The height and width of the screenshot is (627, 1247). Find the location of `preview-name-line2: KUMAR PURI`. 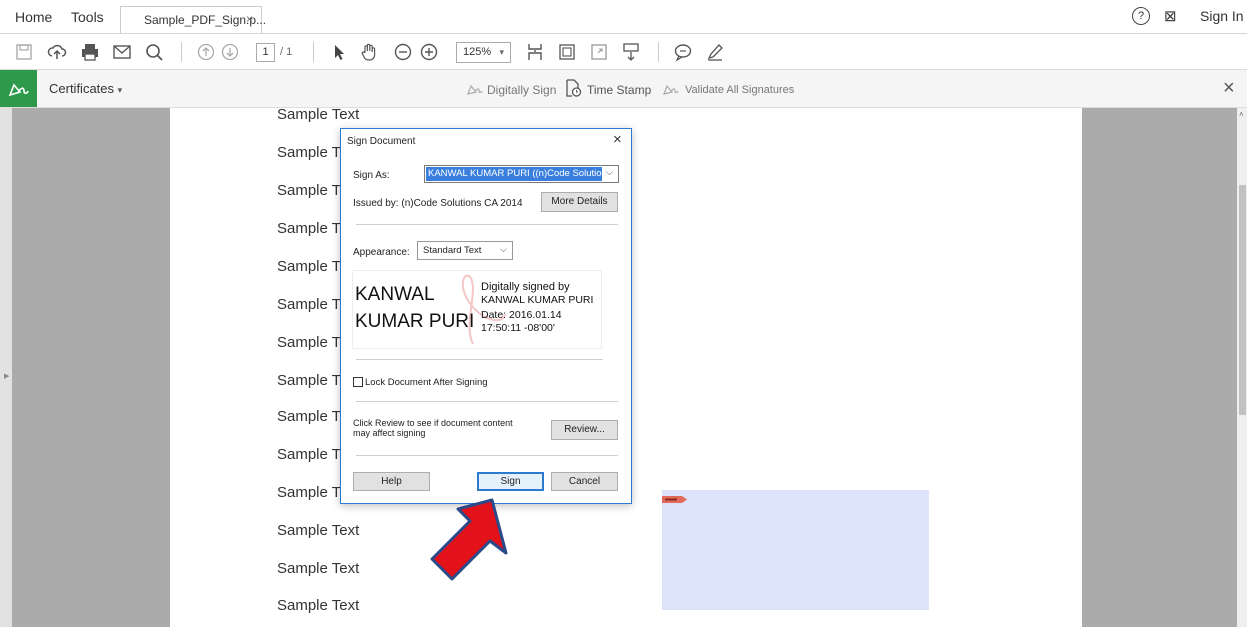

preview-name-line2: KUMAR PURI is located at coordinates (415, 321).